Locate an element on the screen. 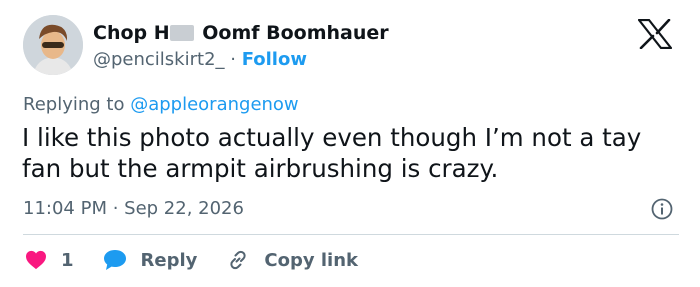  replying-to: Replying to @appleorangenow is located at coordinates (161, 104).